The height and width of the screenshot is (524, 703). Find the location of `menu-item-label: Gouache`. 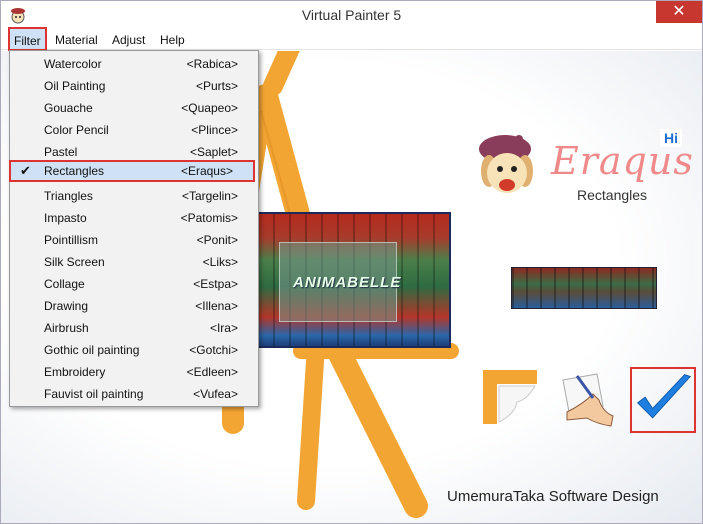

menu-item-label: Gouache is located at coordinates (68, 108).